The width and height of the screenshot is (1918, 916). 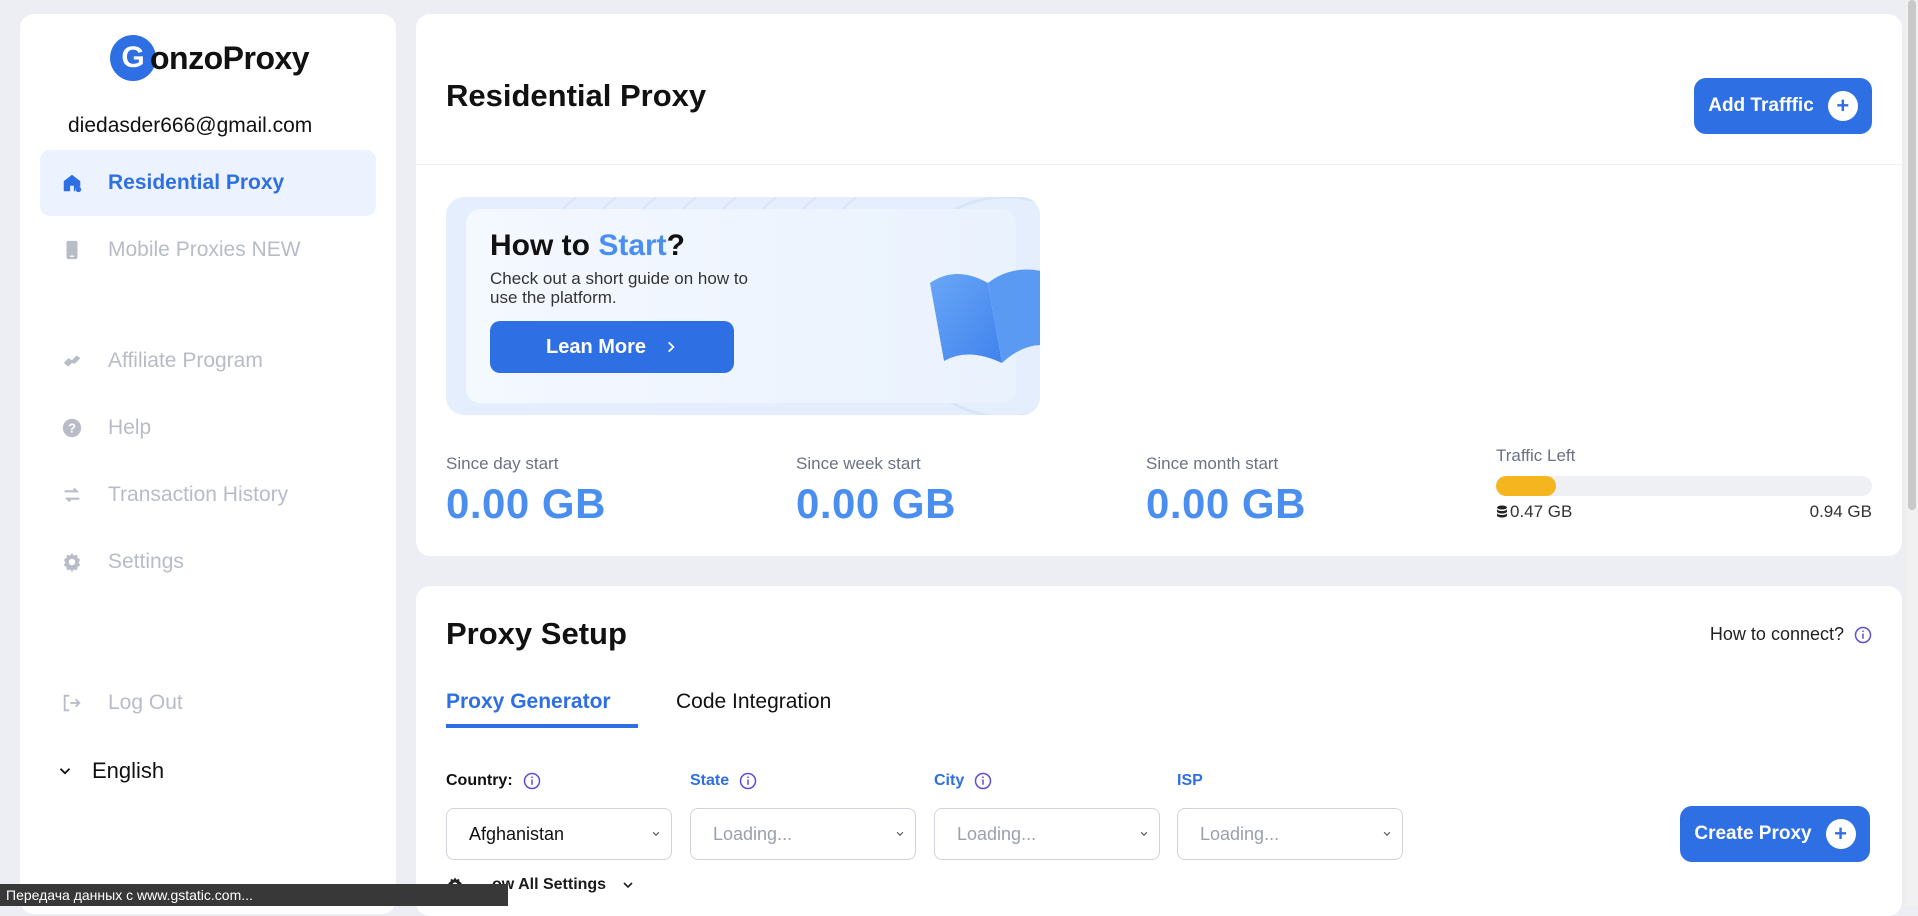 What do you see at coordinates (949, 780) in the screenshot?
I see `field-label-text: City` at bounding box center [949, 780].